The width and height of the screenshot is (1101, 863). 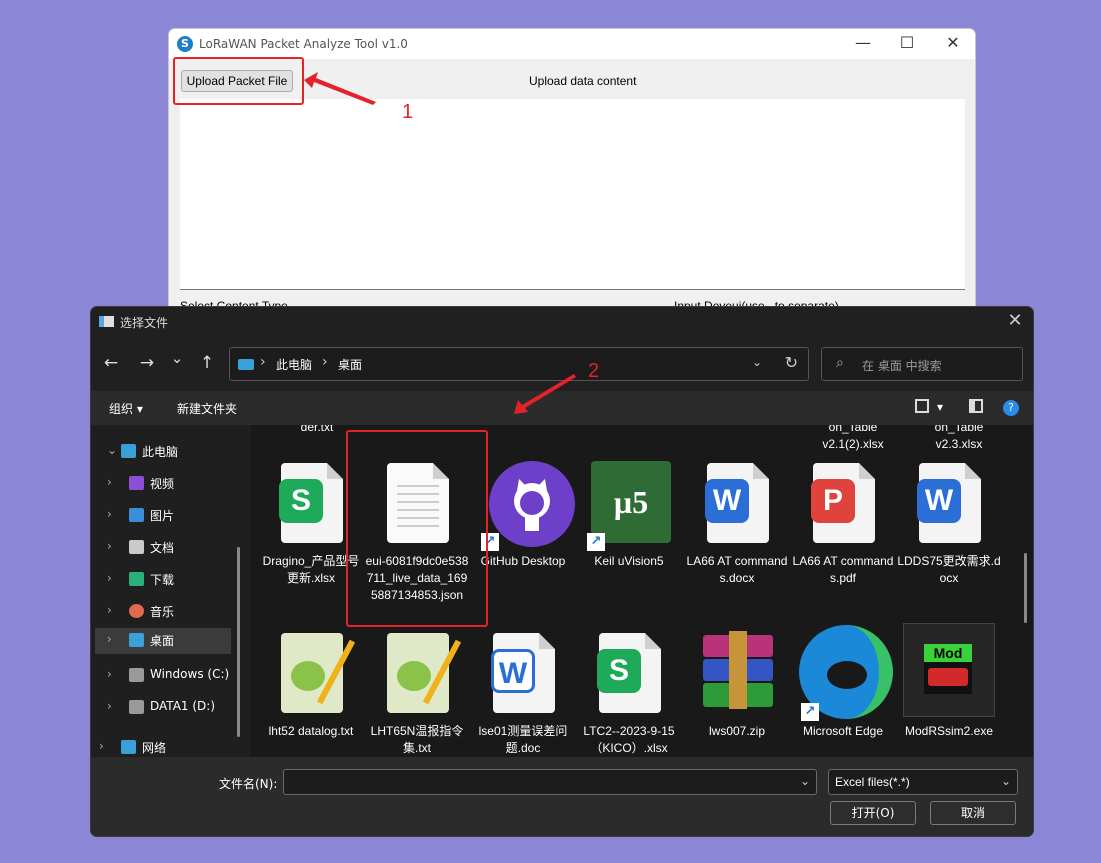 What do you see at coordinates (126, 408) in the screenshot?
I see `organize-menu: 组织 ▾` at bounding box center [126, 408].